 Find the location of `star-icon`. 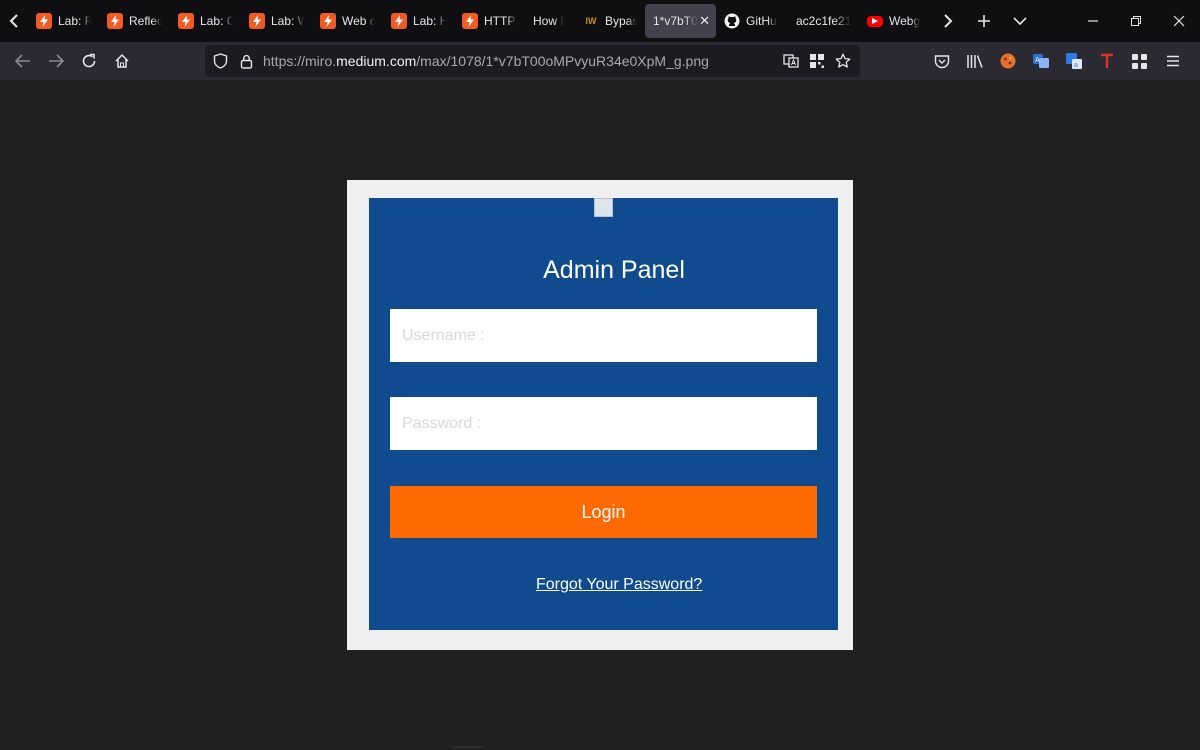

star-icon is located at coordinates (843, 60).